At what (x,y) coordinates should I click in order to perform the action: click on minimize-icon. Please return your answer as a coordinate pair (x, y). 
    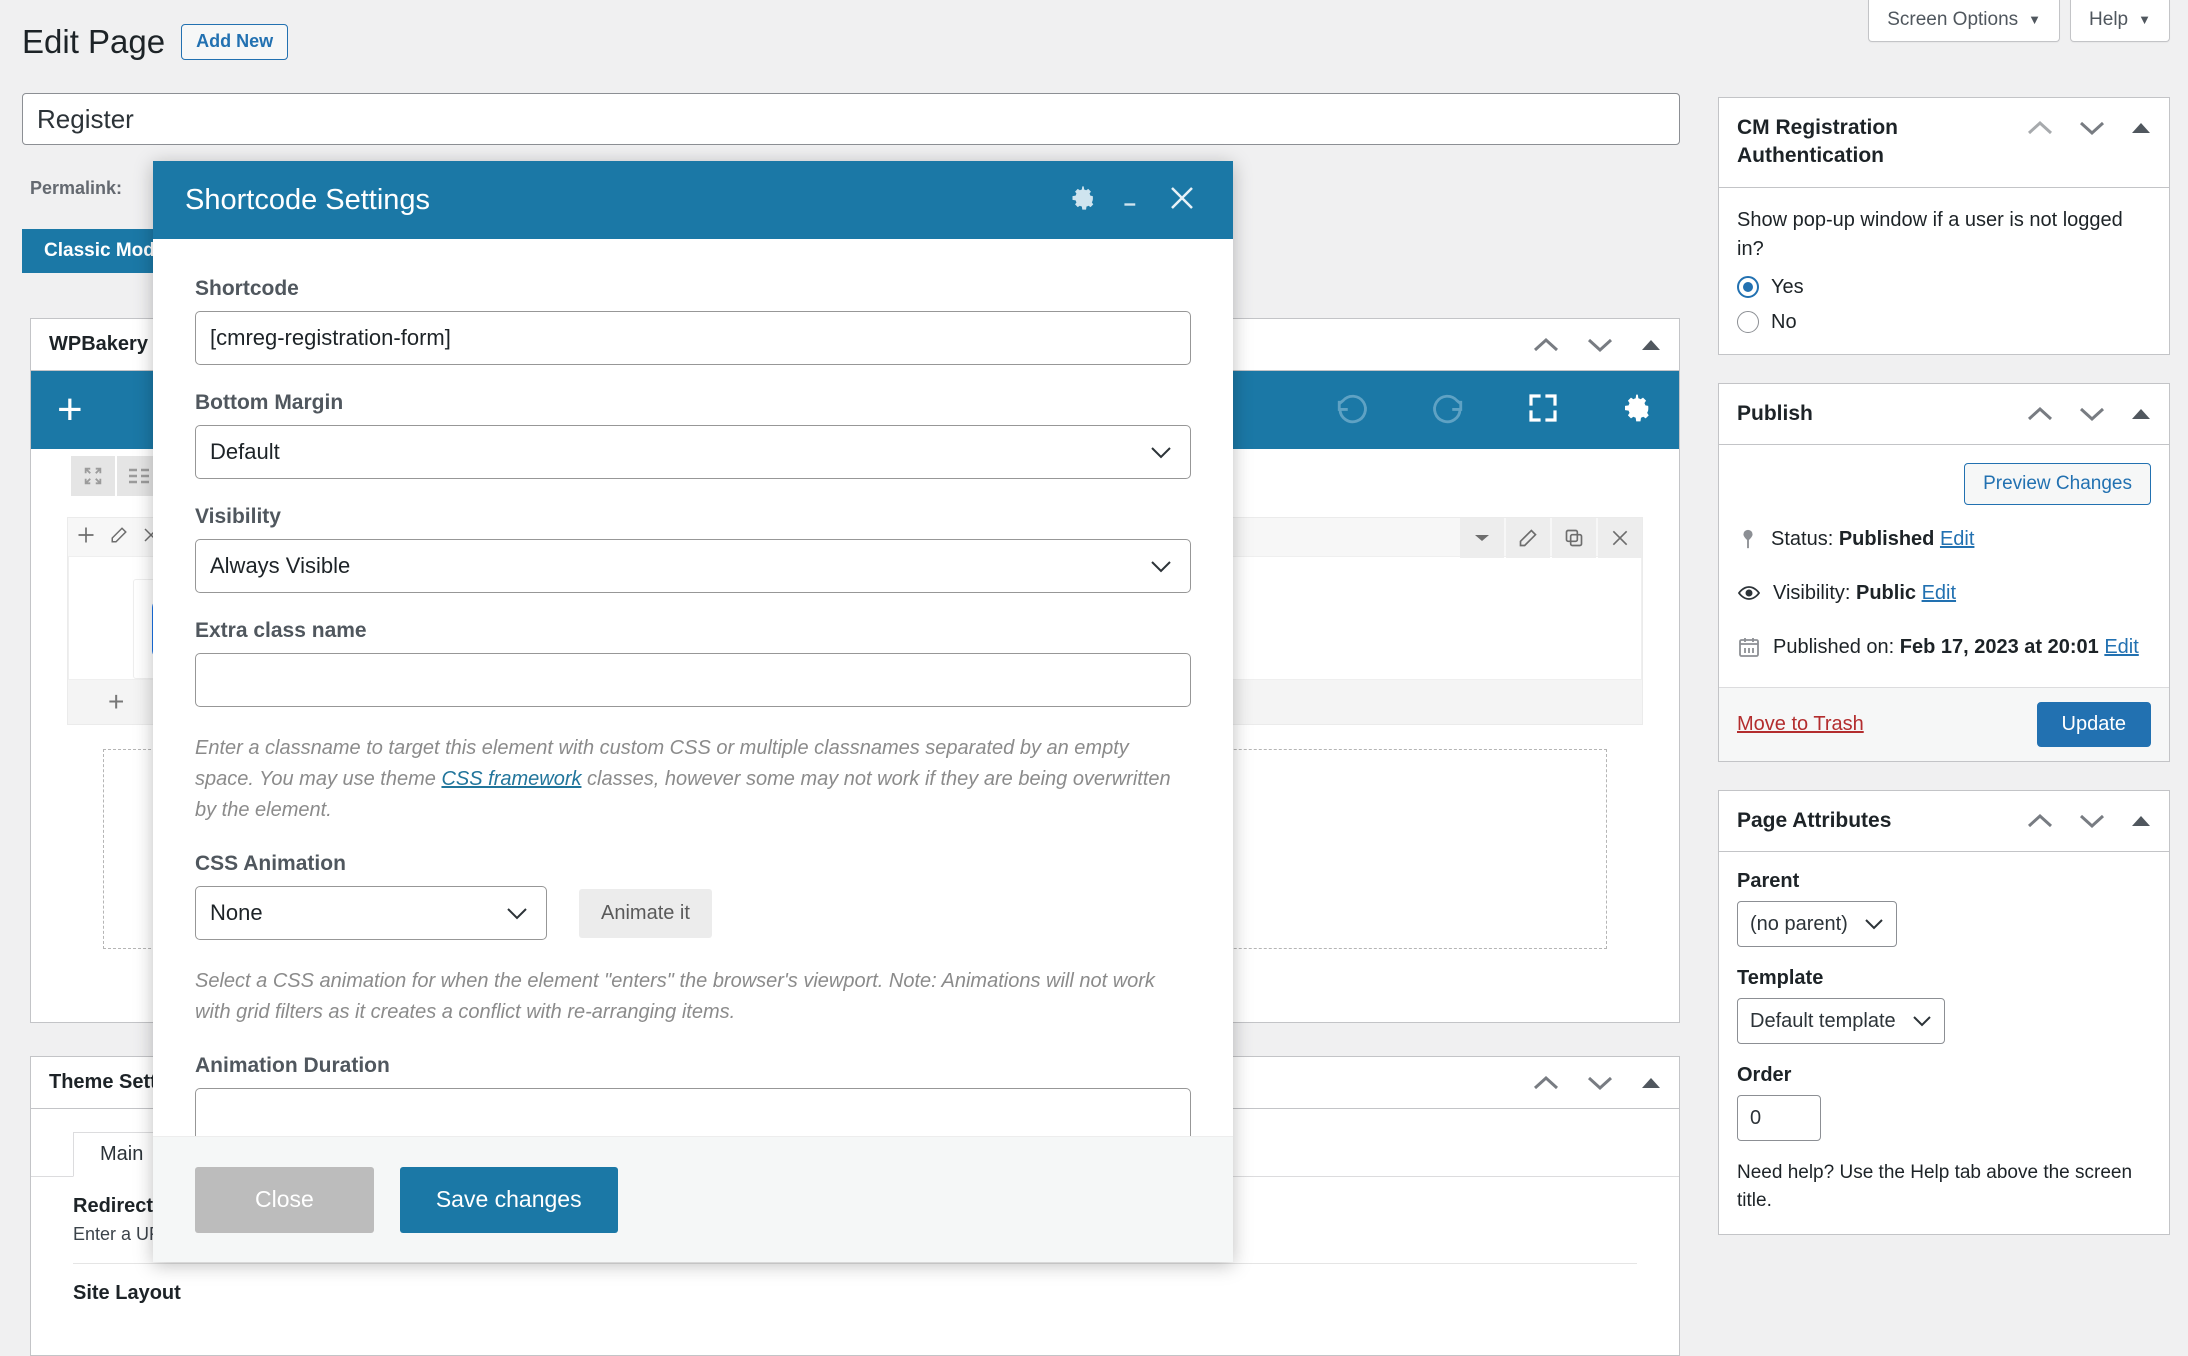
    Looking at the image, I should click on (1132, 200).